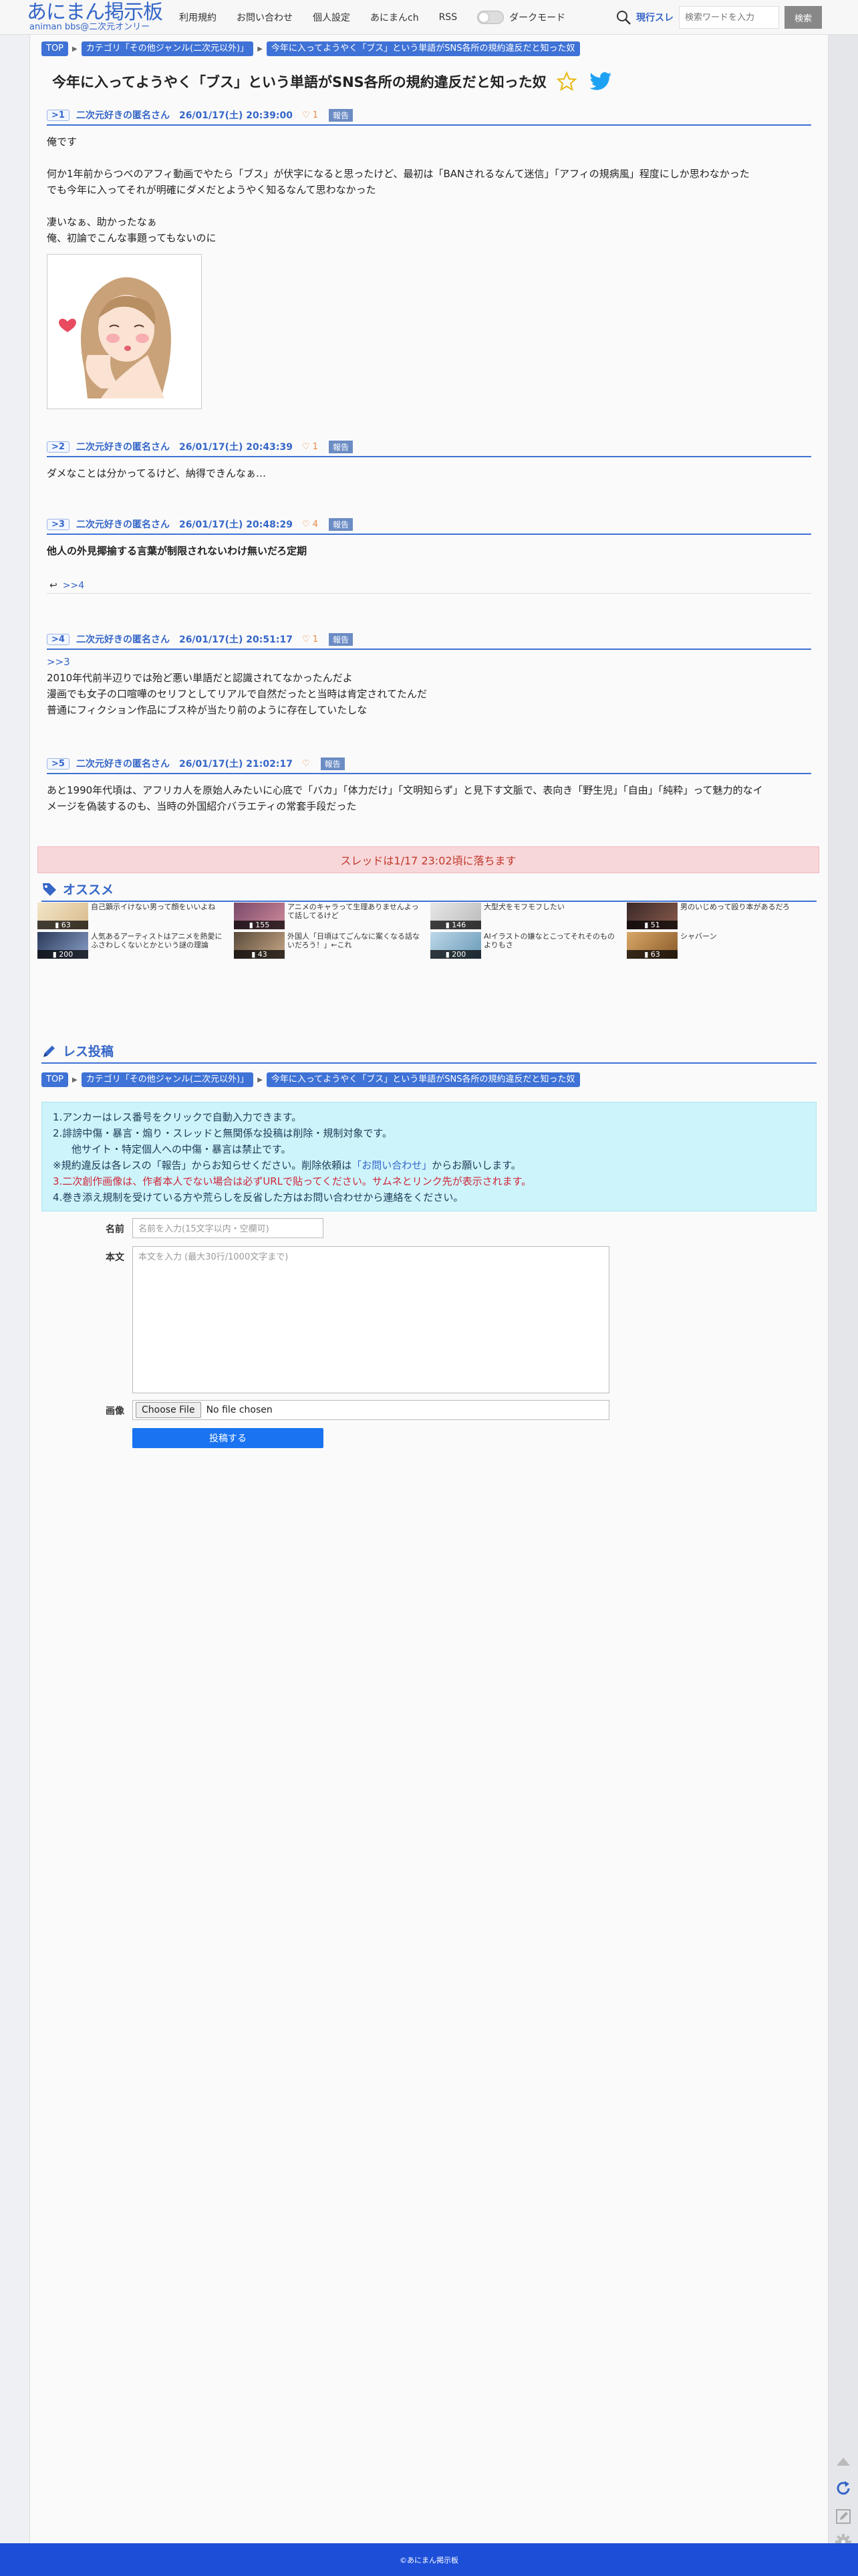  What do you see at coordinates (89, 27) in the screenshot?
I see `logo-subtitle: animan bbs@二次元オンリー` at bounding box center [89, 27].